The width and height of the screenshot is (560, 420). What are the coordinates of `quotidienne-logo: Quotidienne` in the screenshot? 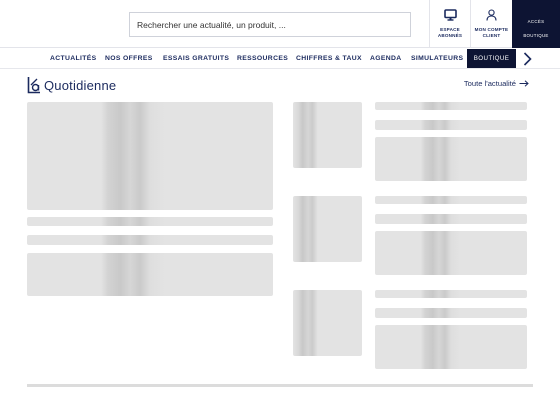 It's located at (71, 85).